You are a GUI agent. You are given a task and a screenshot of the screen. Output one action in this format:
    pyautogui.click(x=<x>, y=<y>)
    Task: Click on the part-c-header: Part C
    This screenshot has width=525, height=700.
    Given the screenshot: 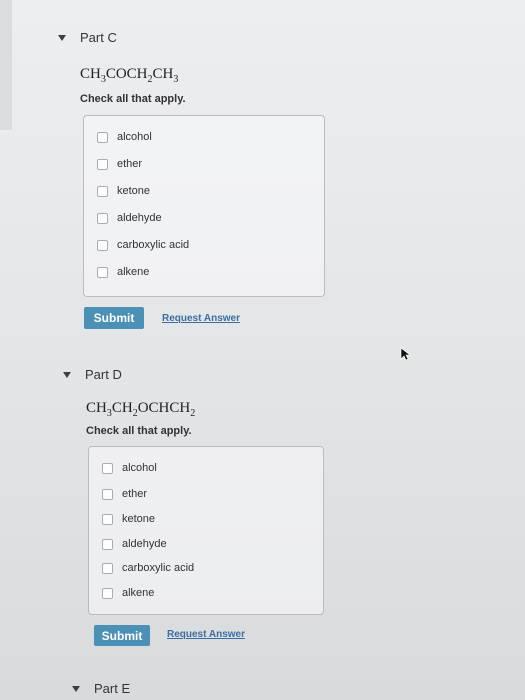 What is the action you would take?
    pyautogui.click(x=87, y=37)
    